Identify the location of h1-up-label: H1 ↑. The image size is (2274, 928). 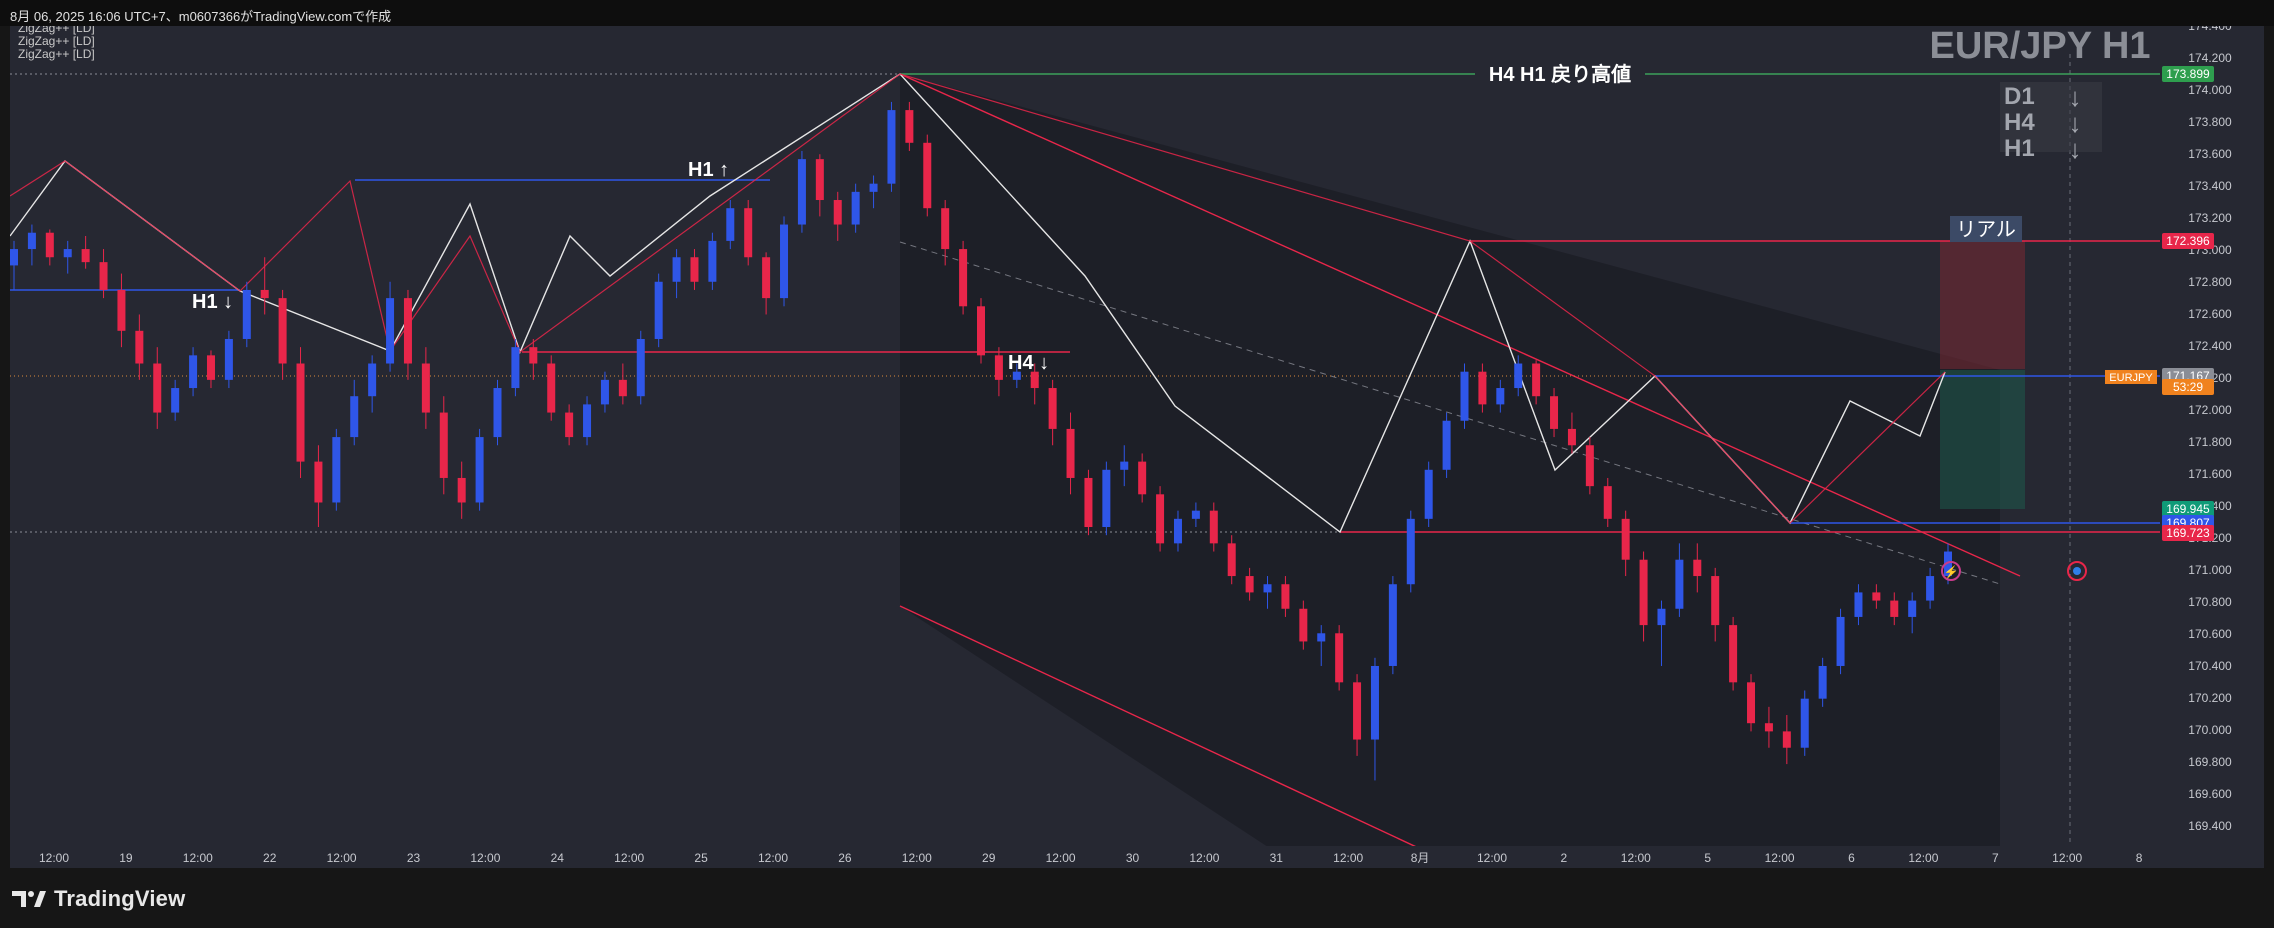
(708, 170).